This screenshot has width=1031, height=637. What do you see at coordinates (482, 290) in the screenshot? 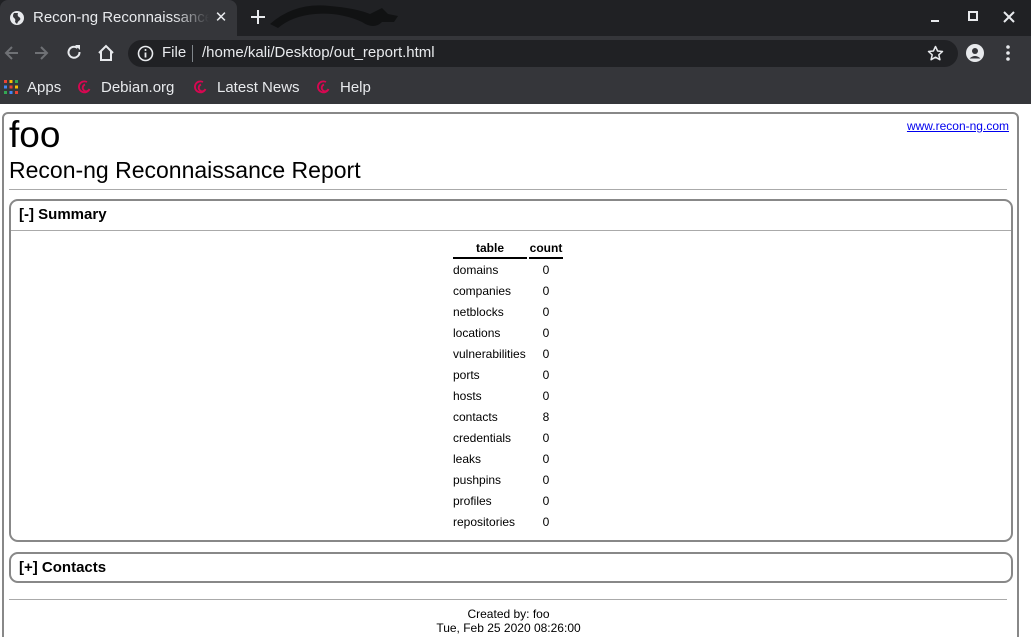
I see `table-name-cell: companies` at bounding box center [482, 290].